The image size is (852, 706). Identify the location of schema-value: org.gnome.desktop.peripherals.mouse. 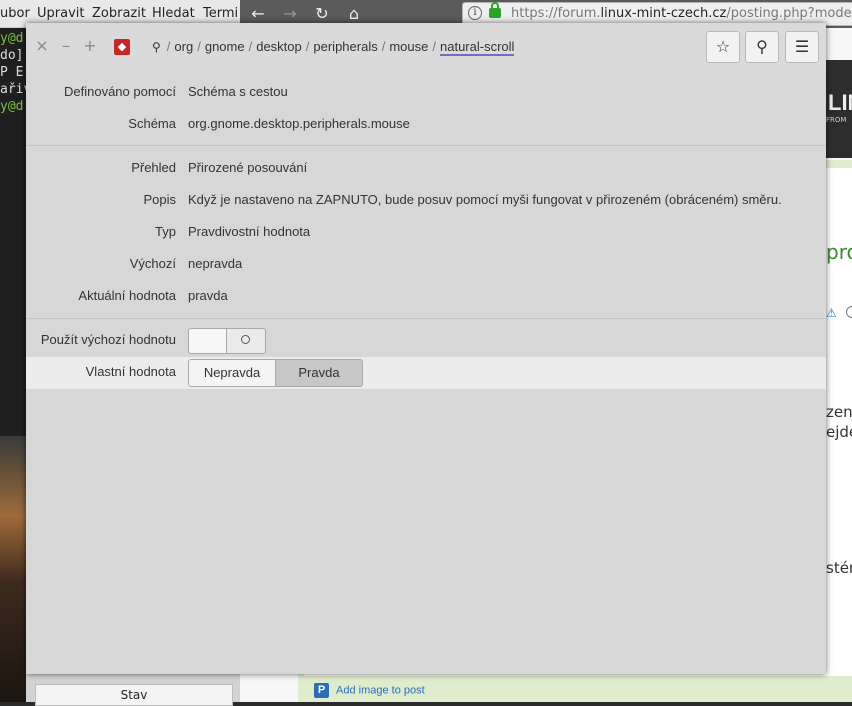
(299, 123).